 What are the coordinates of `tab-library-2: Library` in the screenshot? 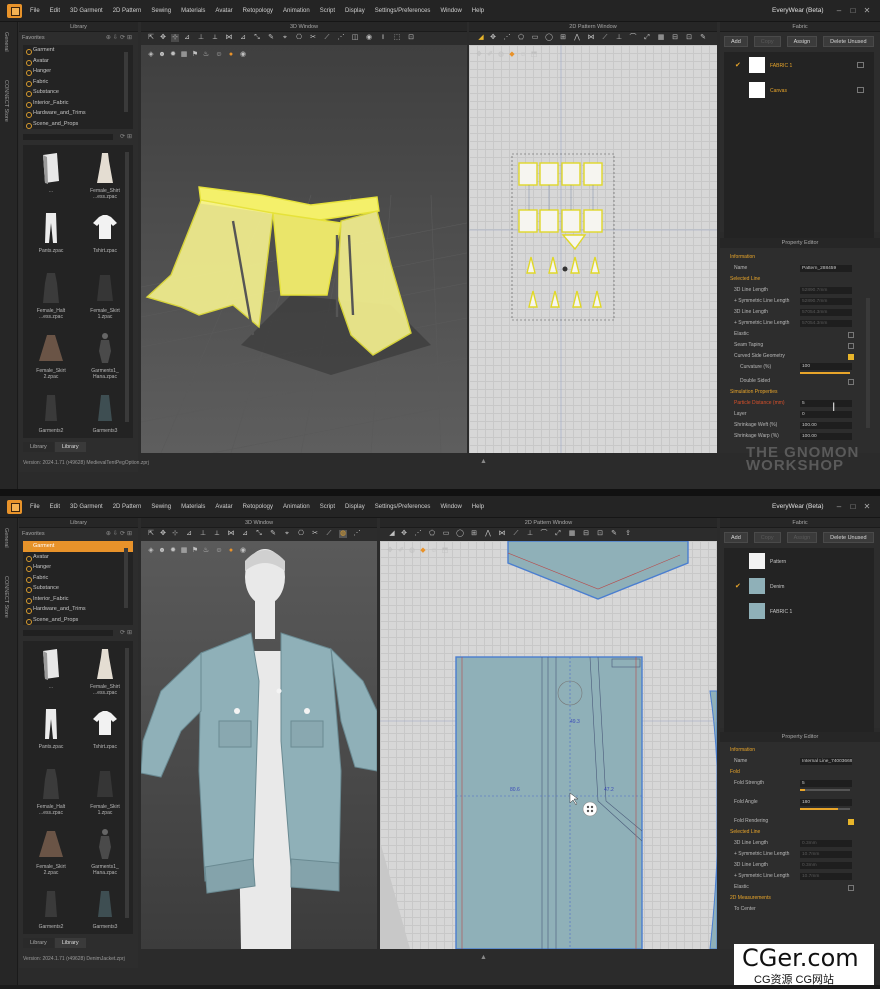 It's located at (70, 943).